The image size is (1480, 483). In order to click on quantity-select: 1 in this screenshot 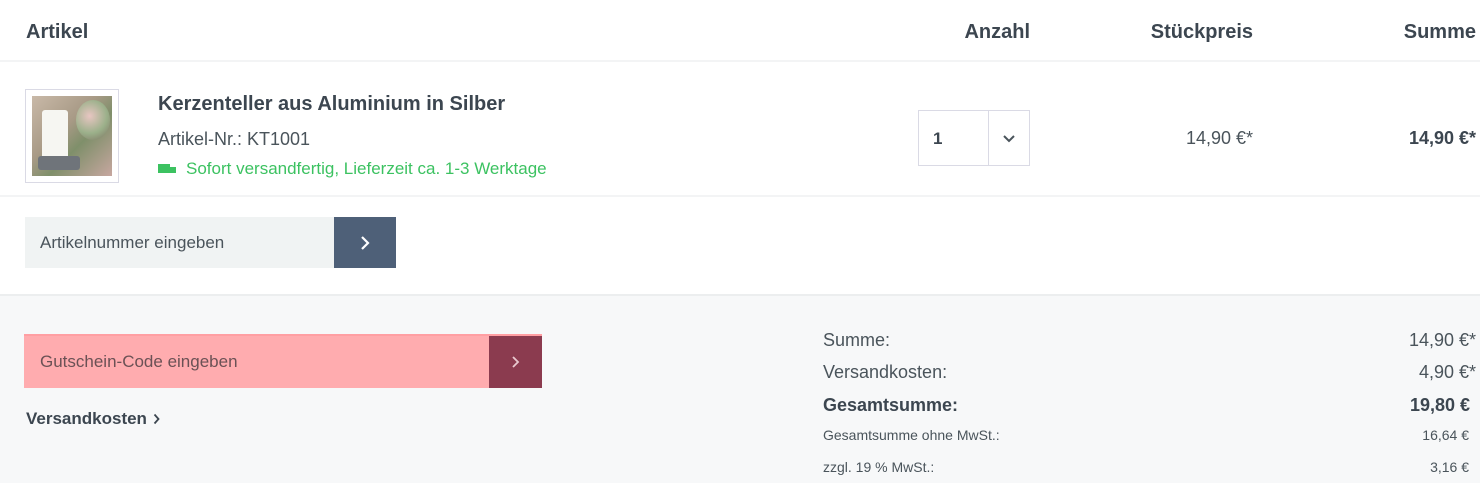, I will do `click(974, 138)`.